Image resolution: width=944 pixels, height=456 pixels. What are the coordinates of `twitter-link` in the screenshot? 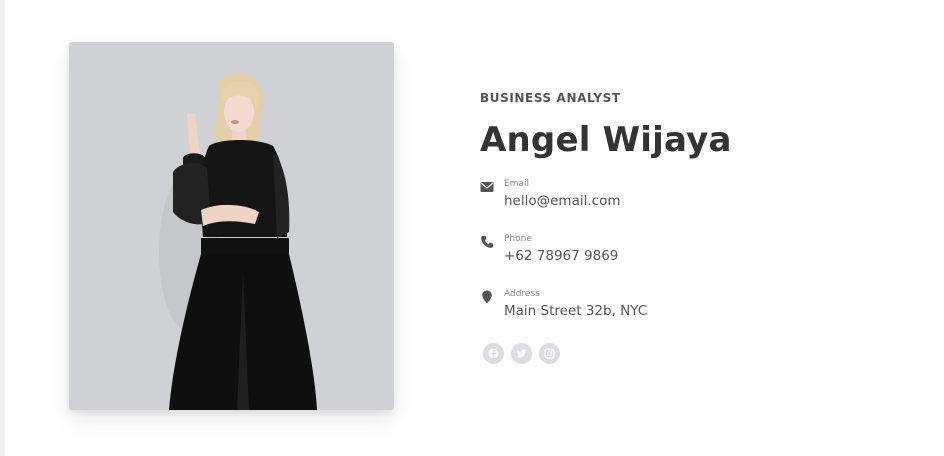 It's located at (521, 353).